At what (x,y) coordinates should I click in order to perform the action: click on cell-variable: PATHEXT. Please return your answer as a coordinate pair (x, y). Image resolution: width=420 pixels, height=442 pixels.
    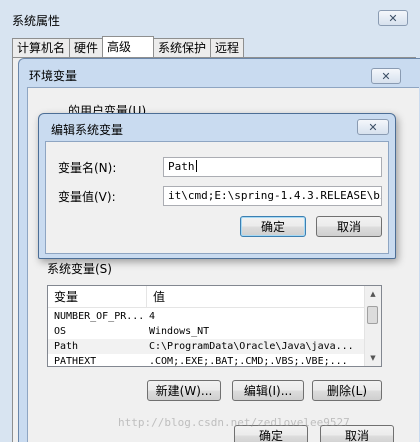
    Looking at the image, I should click on (75, 361).